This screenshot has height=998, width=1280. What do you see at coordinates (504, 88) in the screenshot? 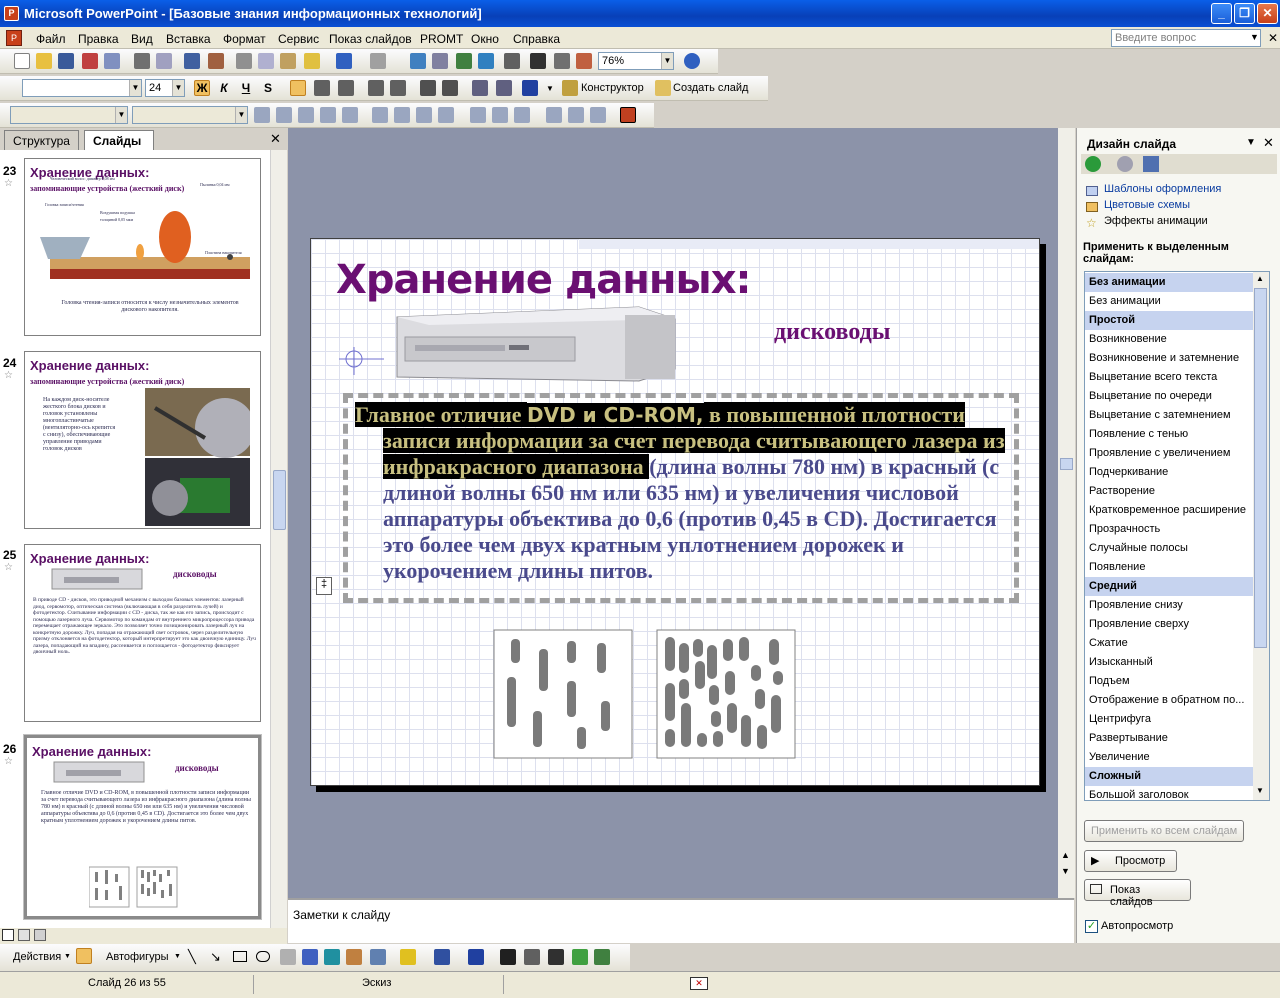
I see `increase-indent-icon` at bounding box center [504, 88].